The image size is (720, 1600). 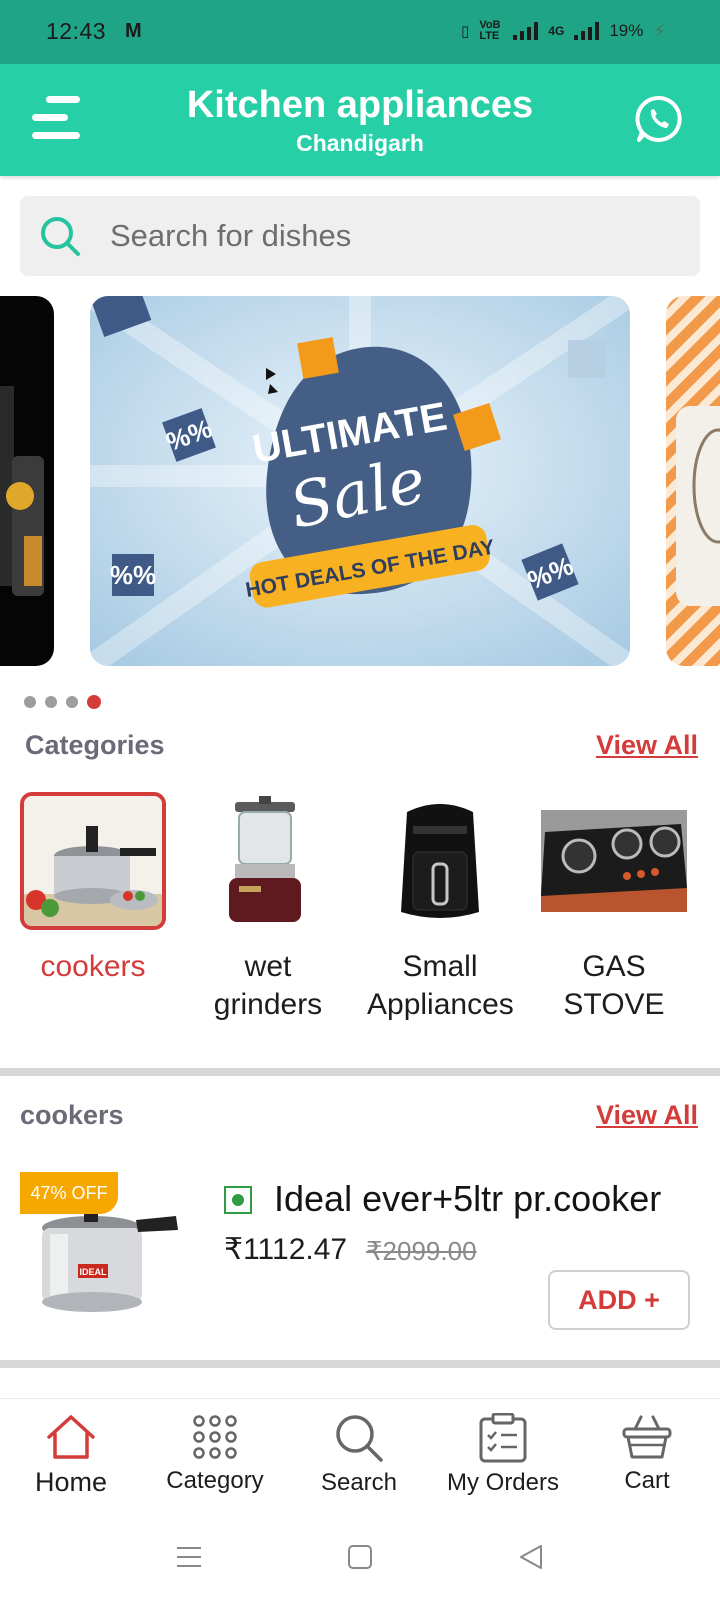 What do you see at coordinates (360, 32) in the screenshot?
I see `status-bar: 12:43 M ▯ VoB LTE 4G 19% ⚡` at bounding box center [360, 32].